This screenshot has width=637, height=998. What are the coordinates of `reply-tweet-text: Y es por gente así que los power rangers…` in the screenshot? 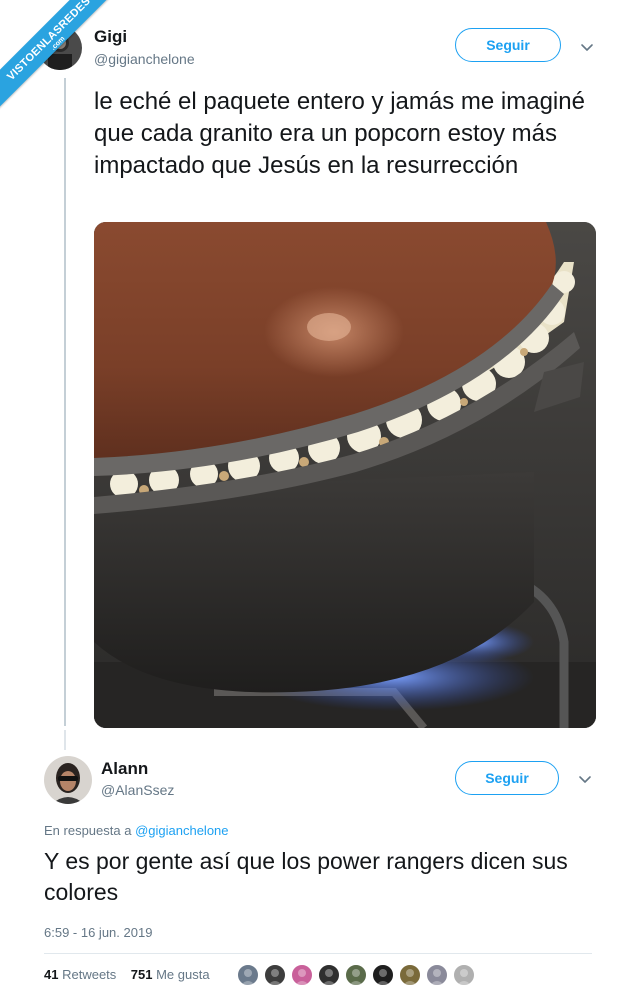 It's located at (306, 876).